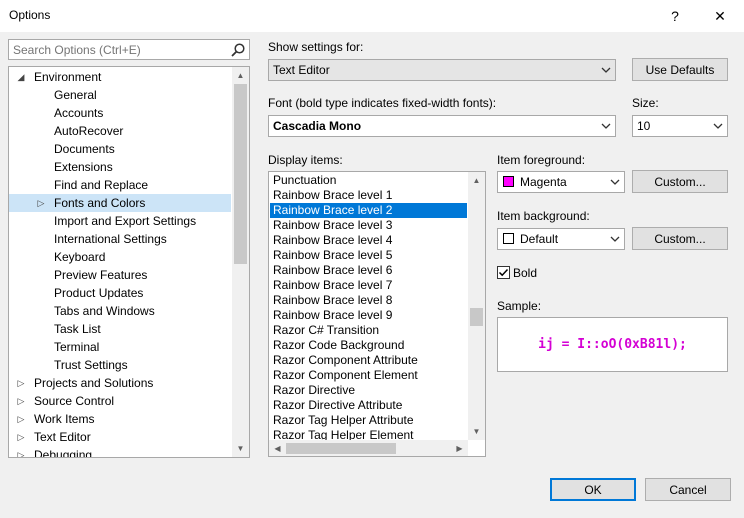  Describe the element at coordinates (508, 181) in the screenshot. I see `foreground-color-swatch` at that location.